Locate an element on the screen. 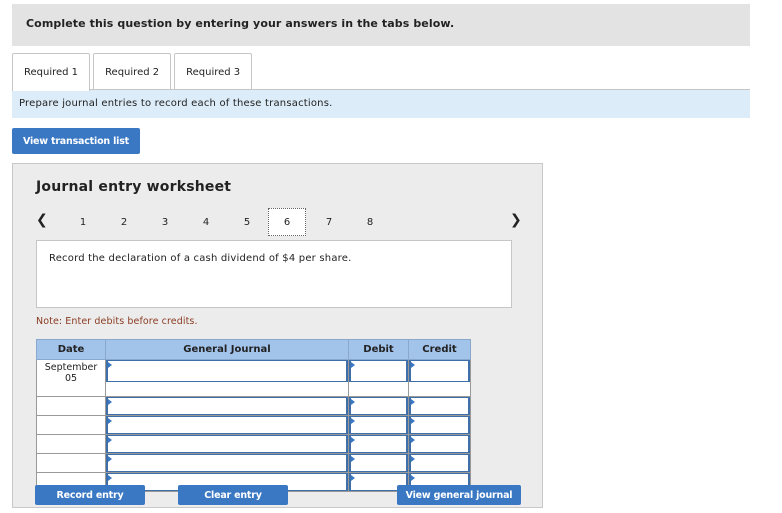 This screenshot has height=513, width=782. view-transaction-list-button: View transaction list is located at coordinates (76, 141).